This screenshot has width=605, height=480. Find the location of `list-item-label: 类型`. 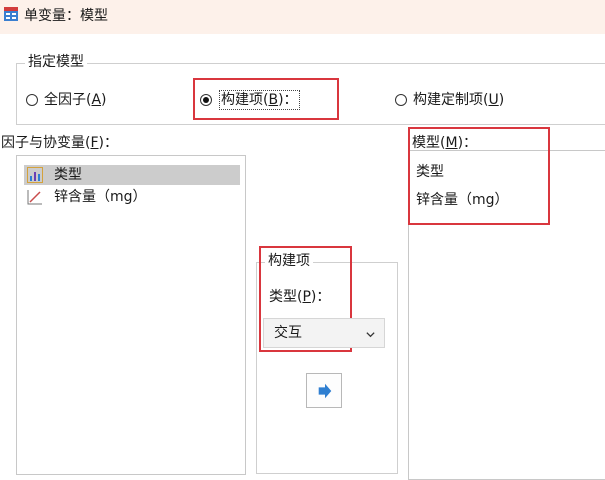

list-item-label: 类型 is located at coordinates (68, 175).